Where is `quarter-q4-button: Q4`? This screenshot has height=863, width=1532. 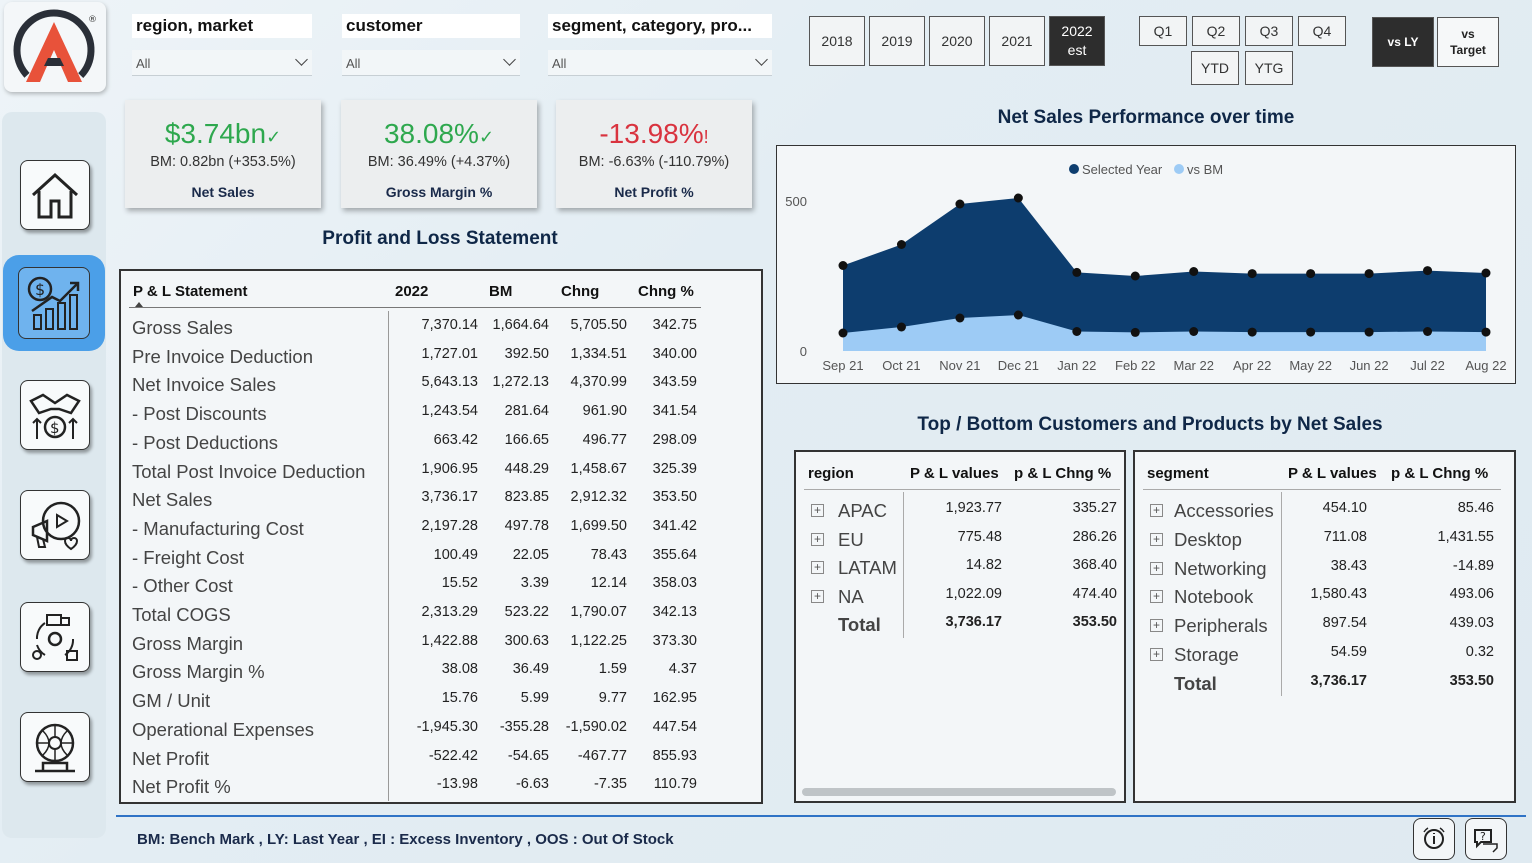 quarter-q4-button: Q4 is located at coordinates (1322, 31).